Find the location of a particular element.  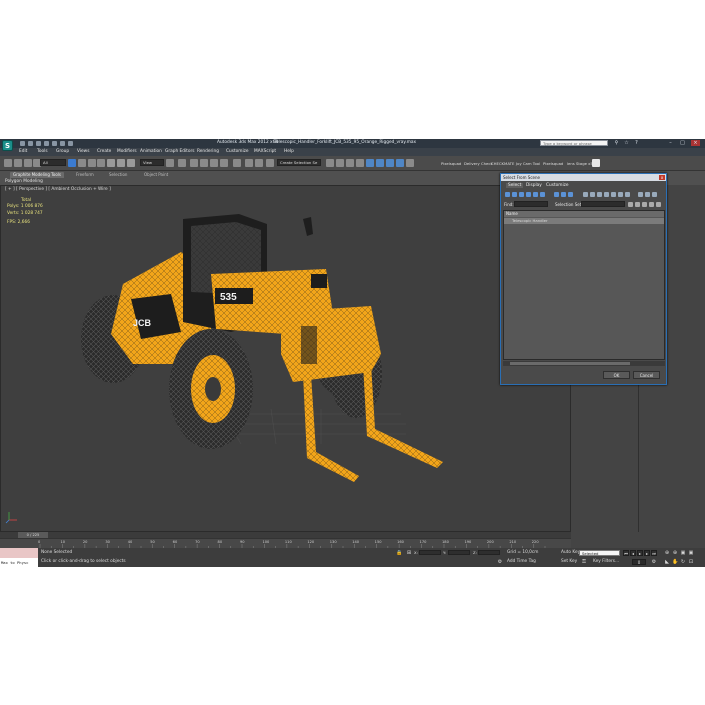

dialog-menu-customize: Customize is located at coordinates (557, 185).